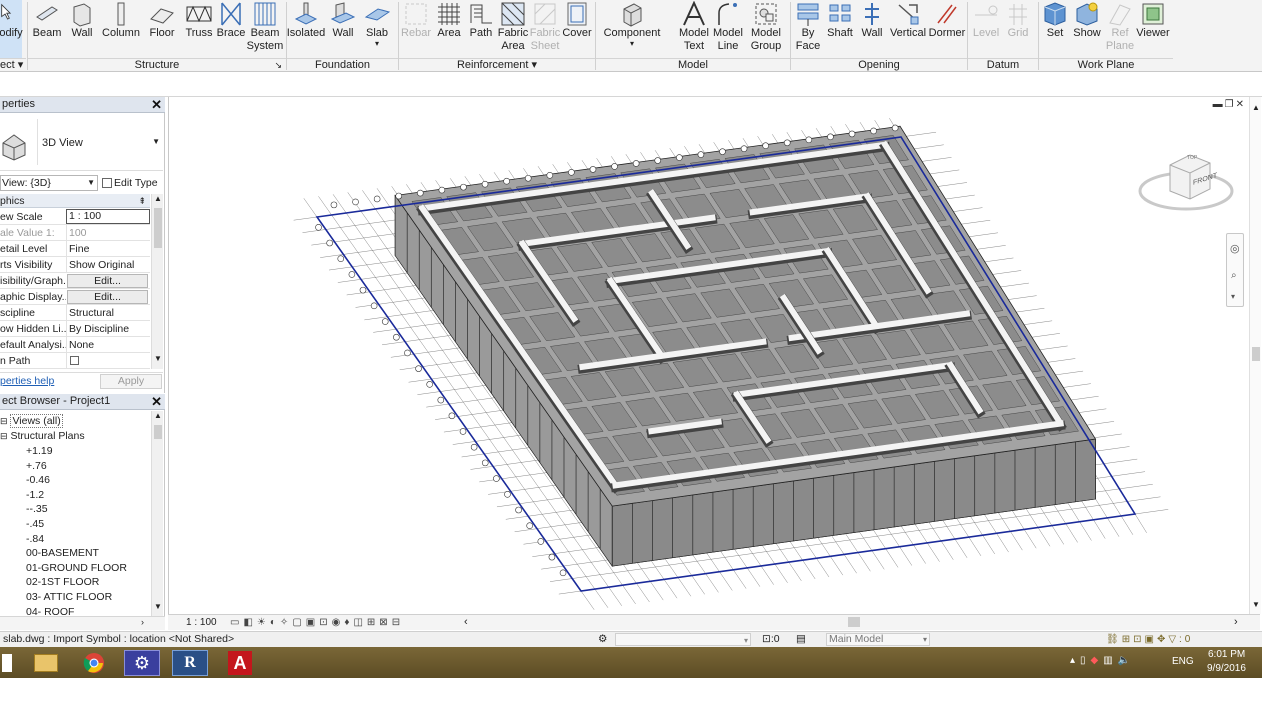 The height and width of the screenshot is (720, 1280). What do you see at coordinates (766, 29) in the screenshot?
I see `model-group-button: Model Group` at bounding box center [766, 29].